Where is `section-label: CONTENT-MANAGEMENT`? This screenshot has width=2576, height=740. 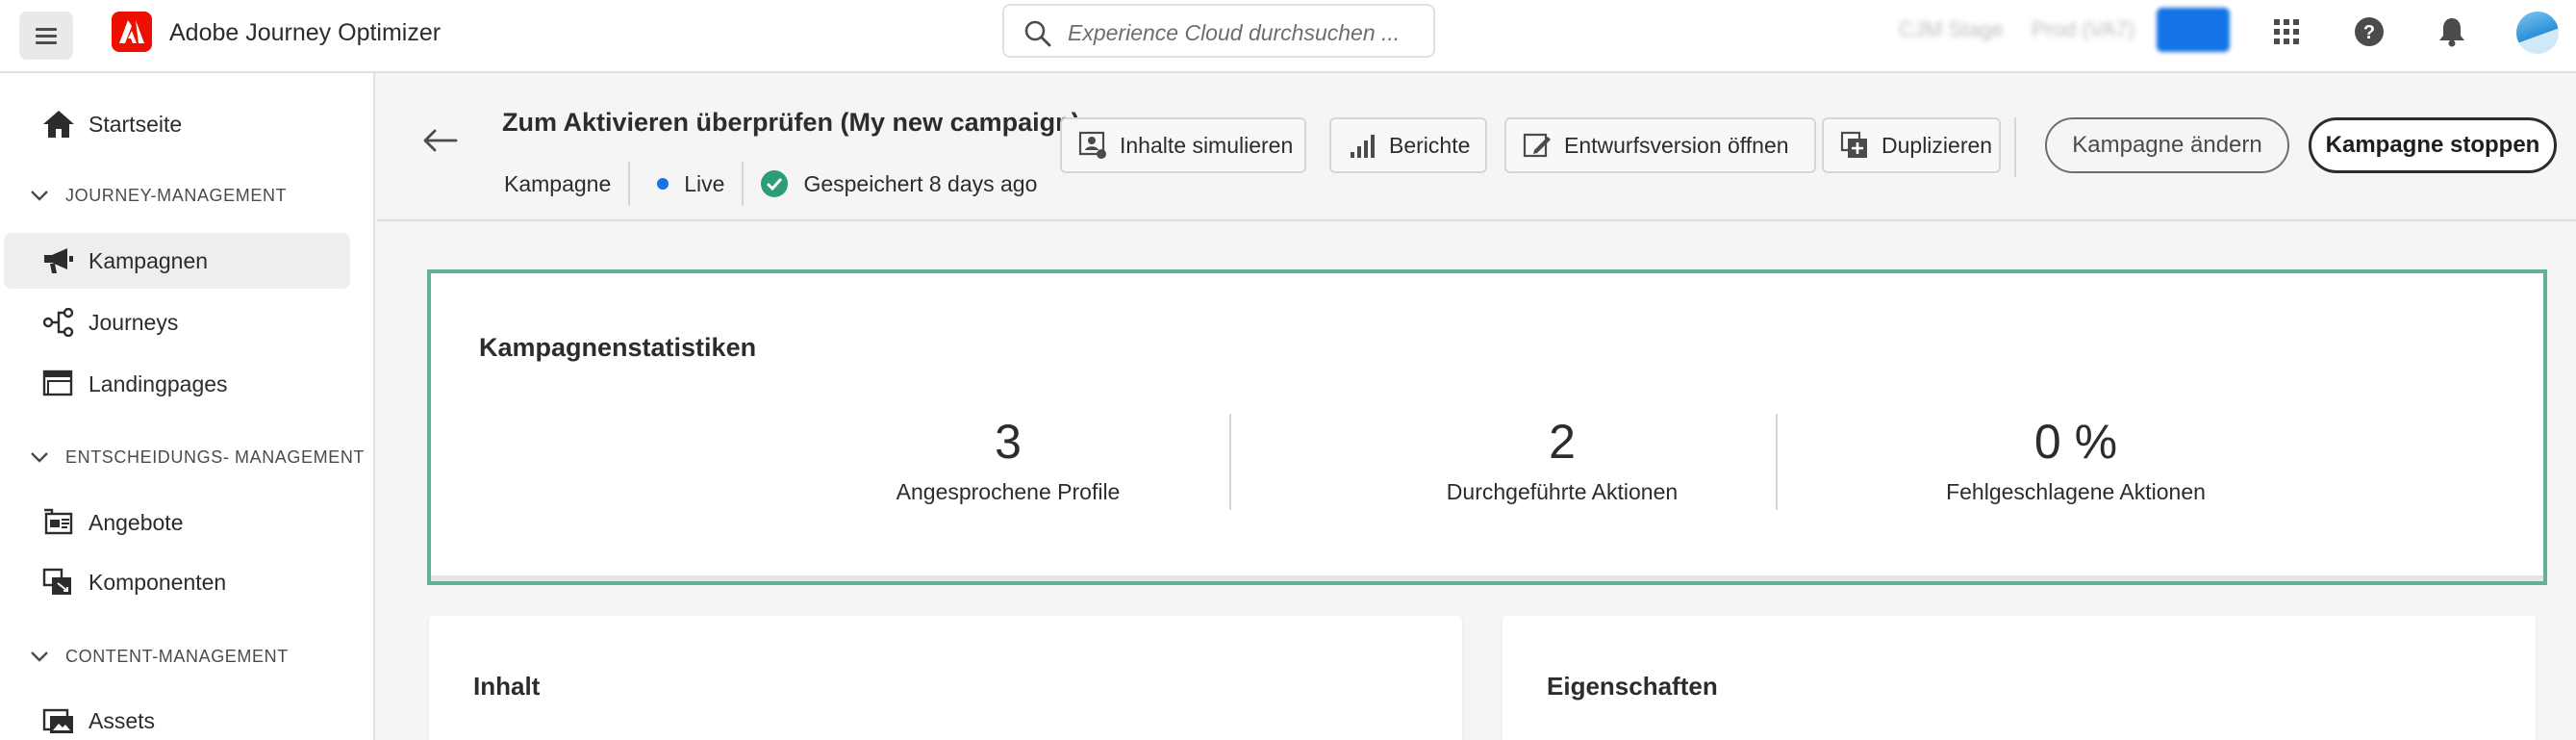 section-label: CONTENT-MANAGEMENT is located at coordinates (177, 656).